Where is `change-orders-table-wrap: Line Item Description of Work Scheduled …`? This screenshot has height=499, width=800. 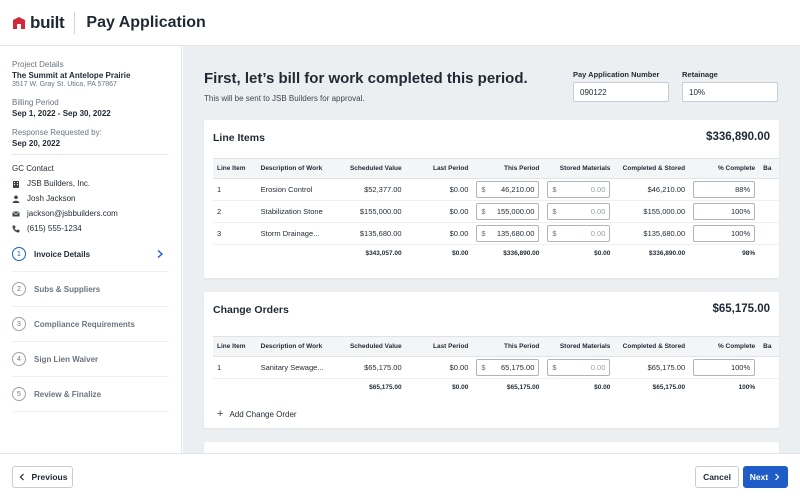 change-orders-table-wrap: Line Item Description of Work Scheduled … is located at coordinates (496, 366).